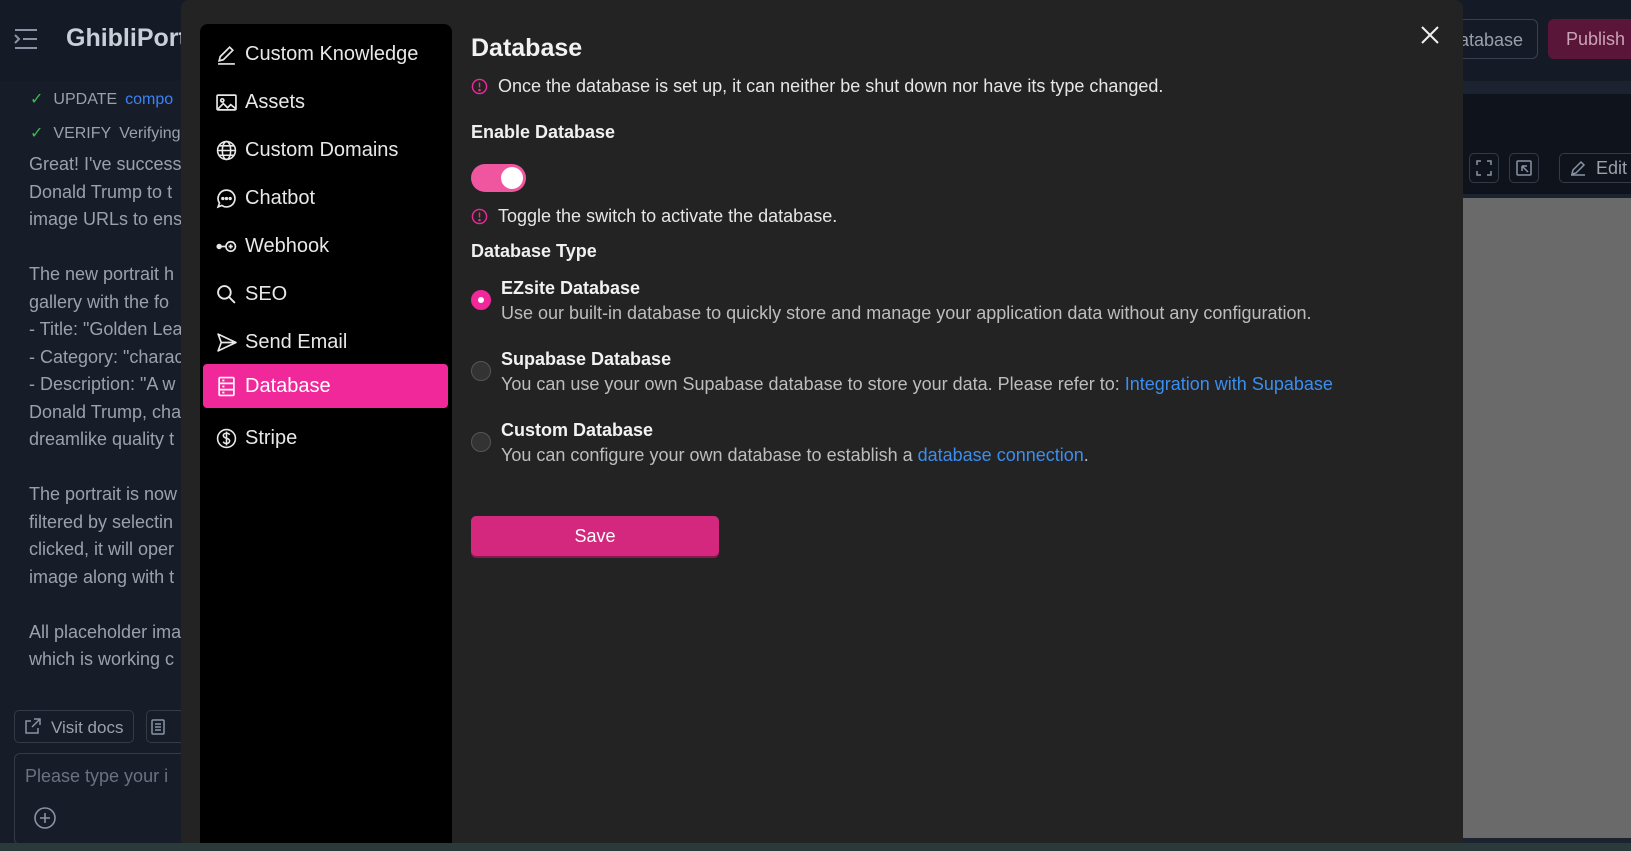 The image size is (1631, 851). I want to click on sidebar-item-label: Stripe, so click(271, 437).